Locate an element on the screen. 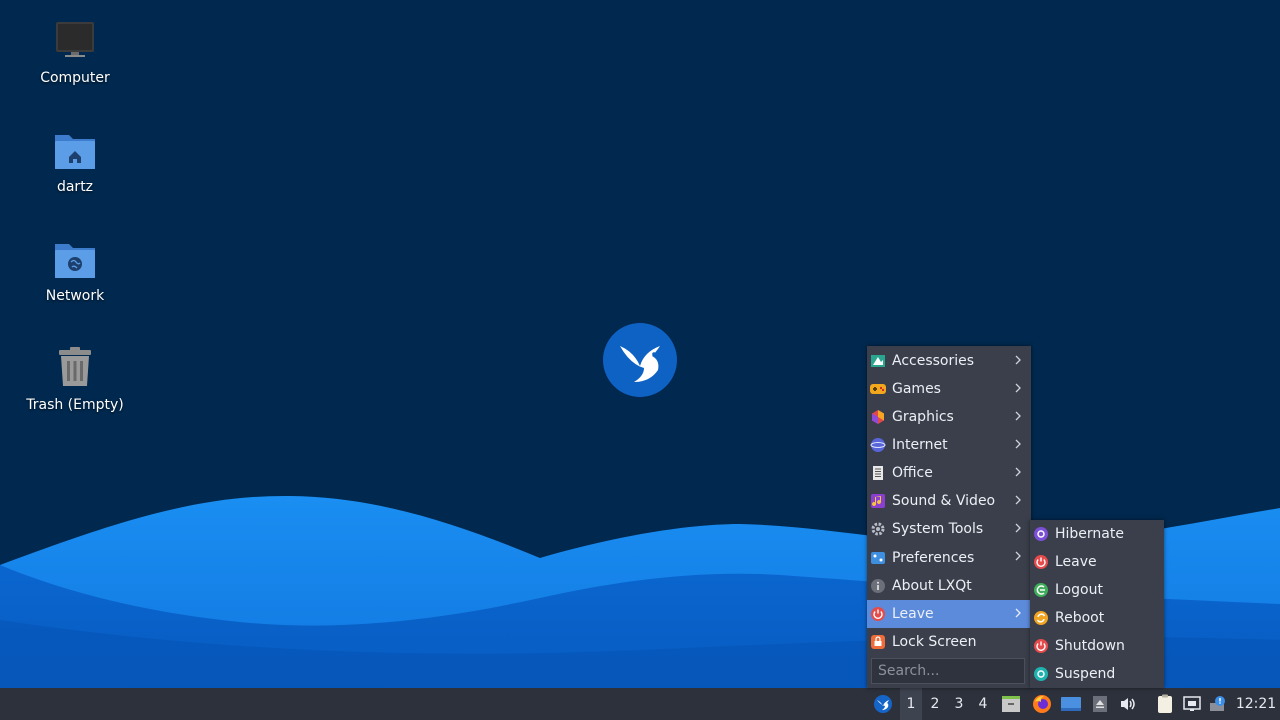  menu-item-lock-screen: Lock Screen is located at coordinates (949, 642).